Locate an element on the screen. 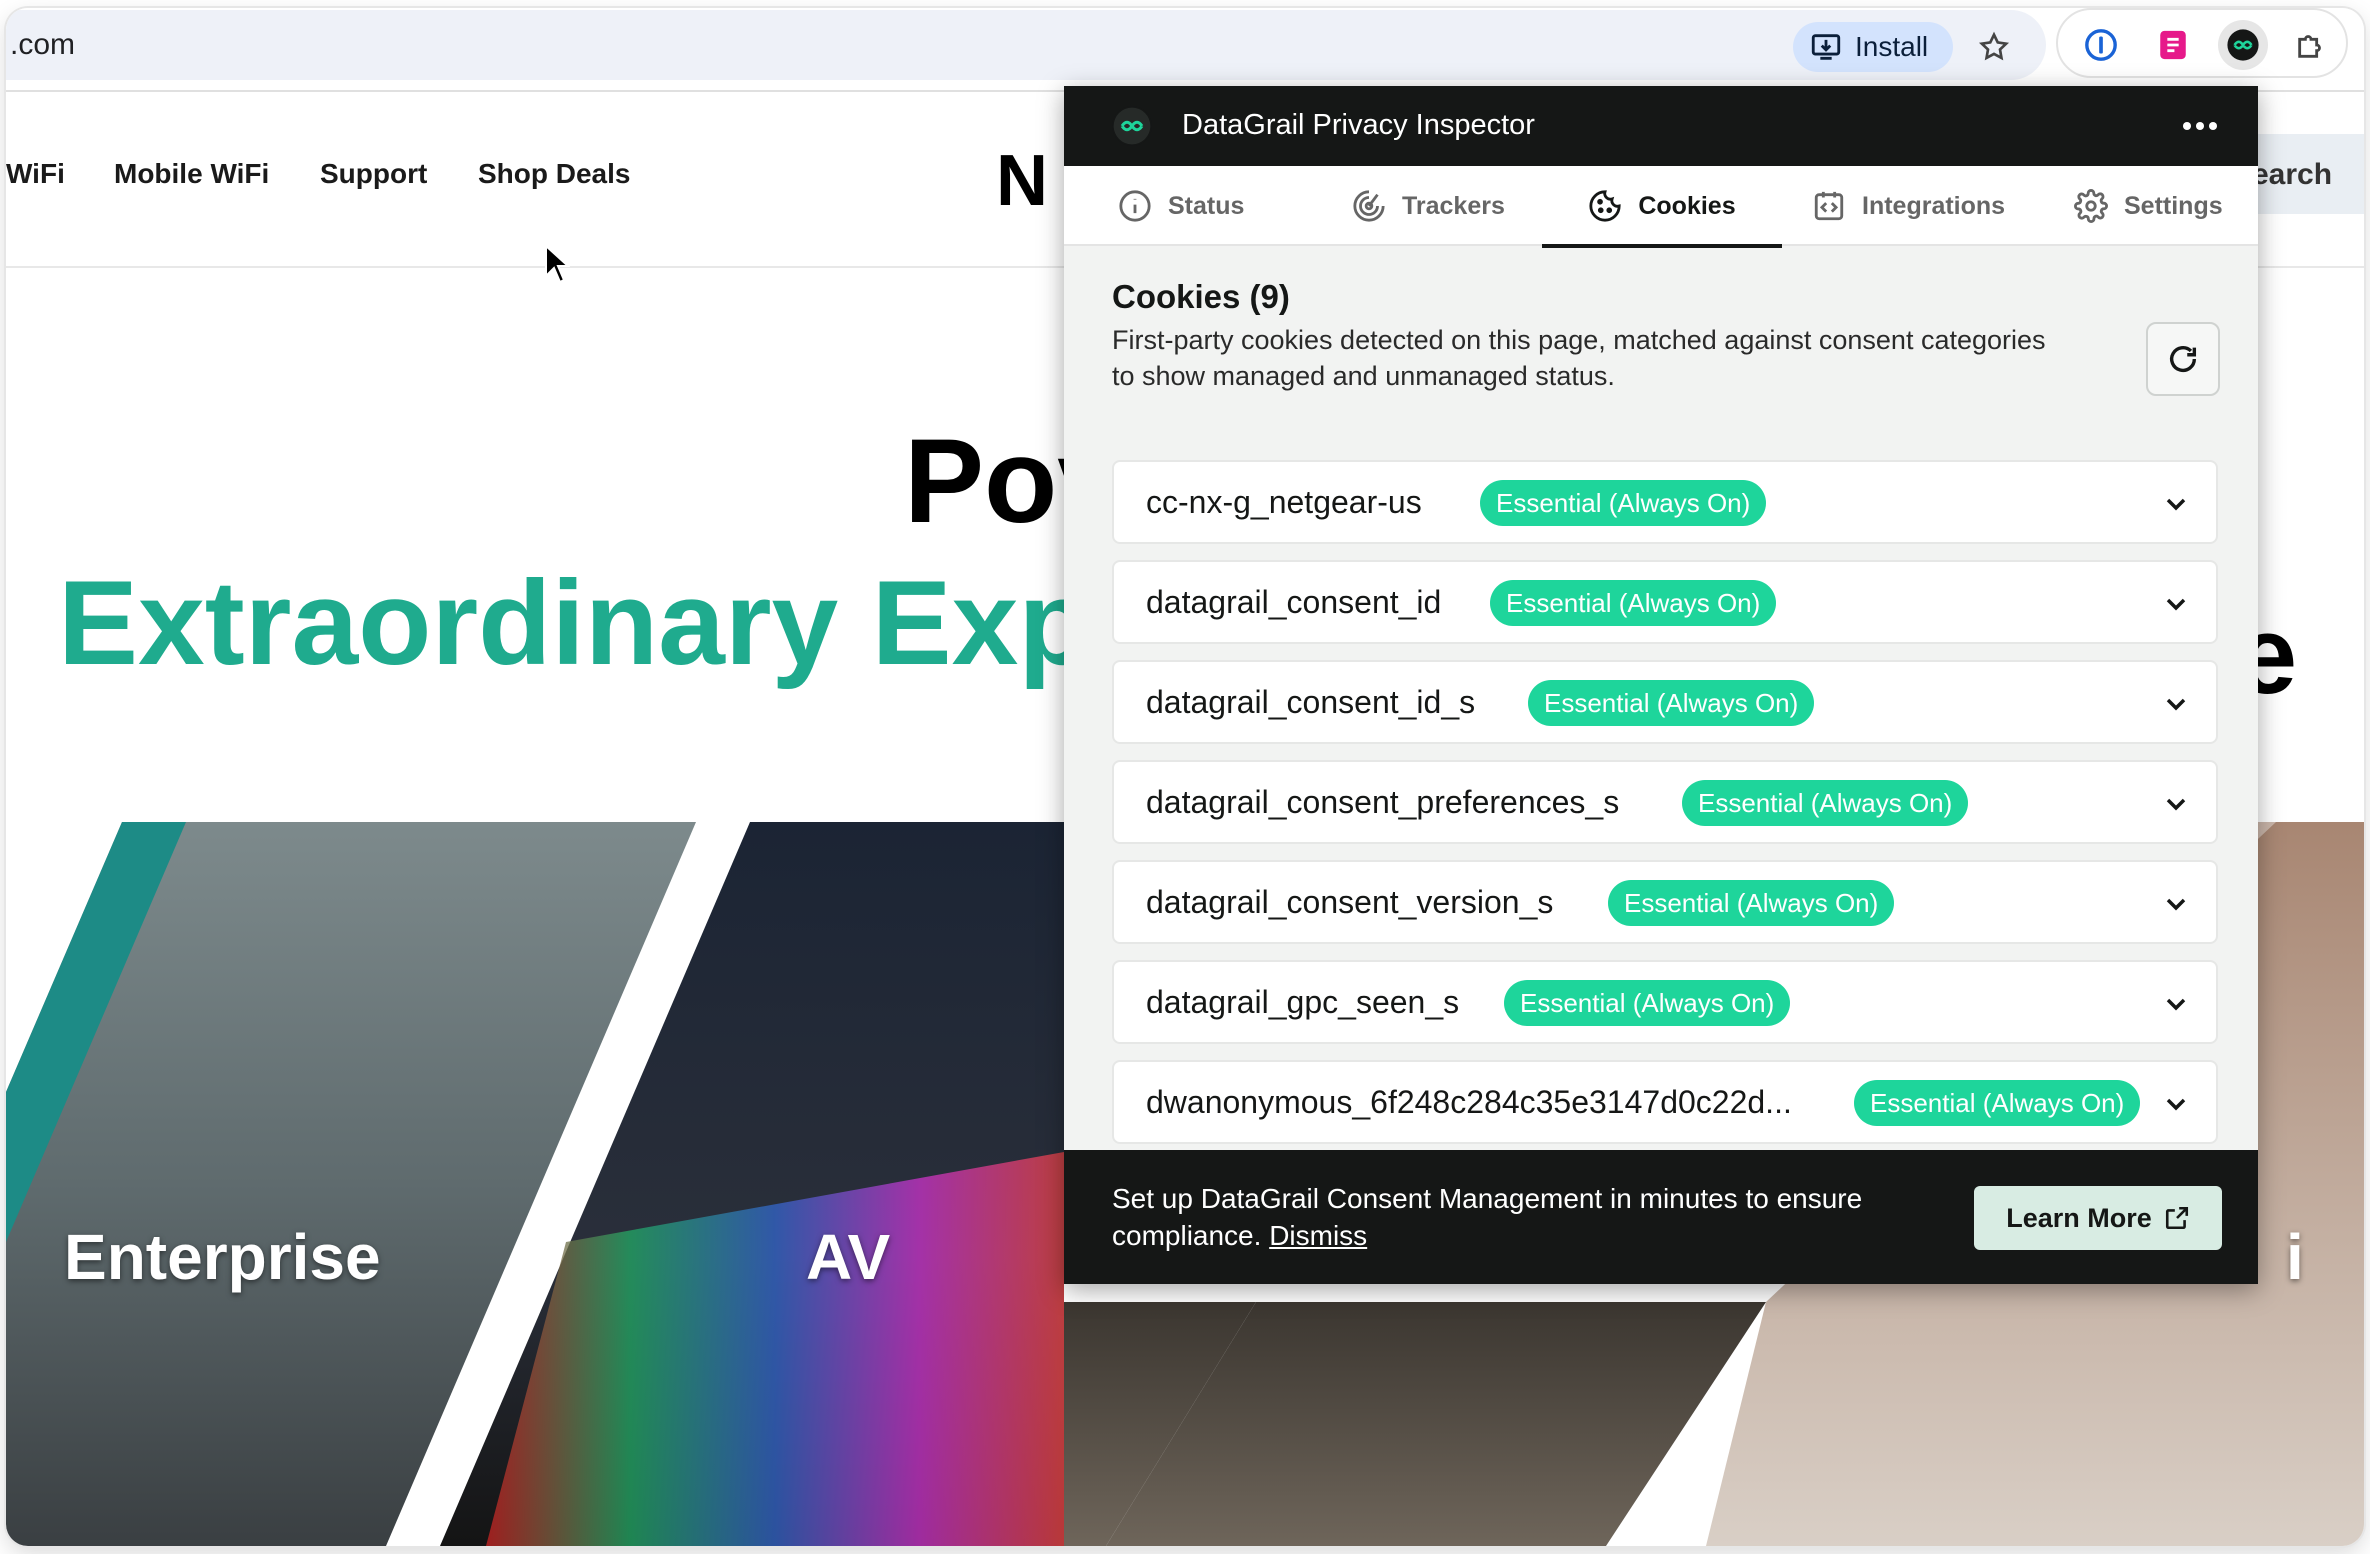 The height and width of the screenshot is (1554, 2370). gear-icon is located at coordinates (2091, 206).